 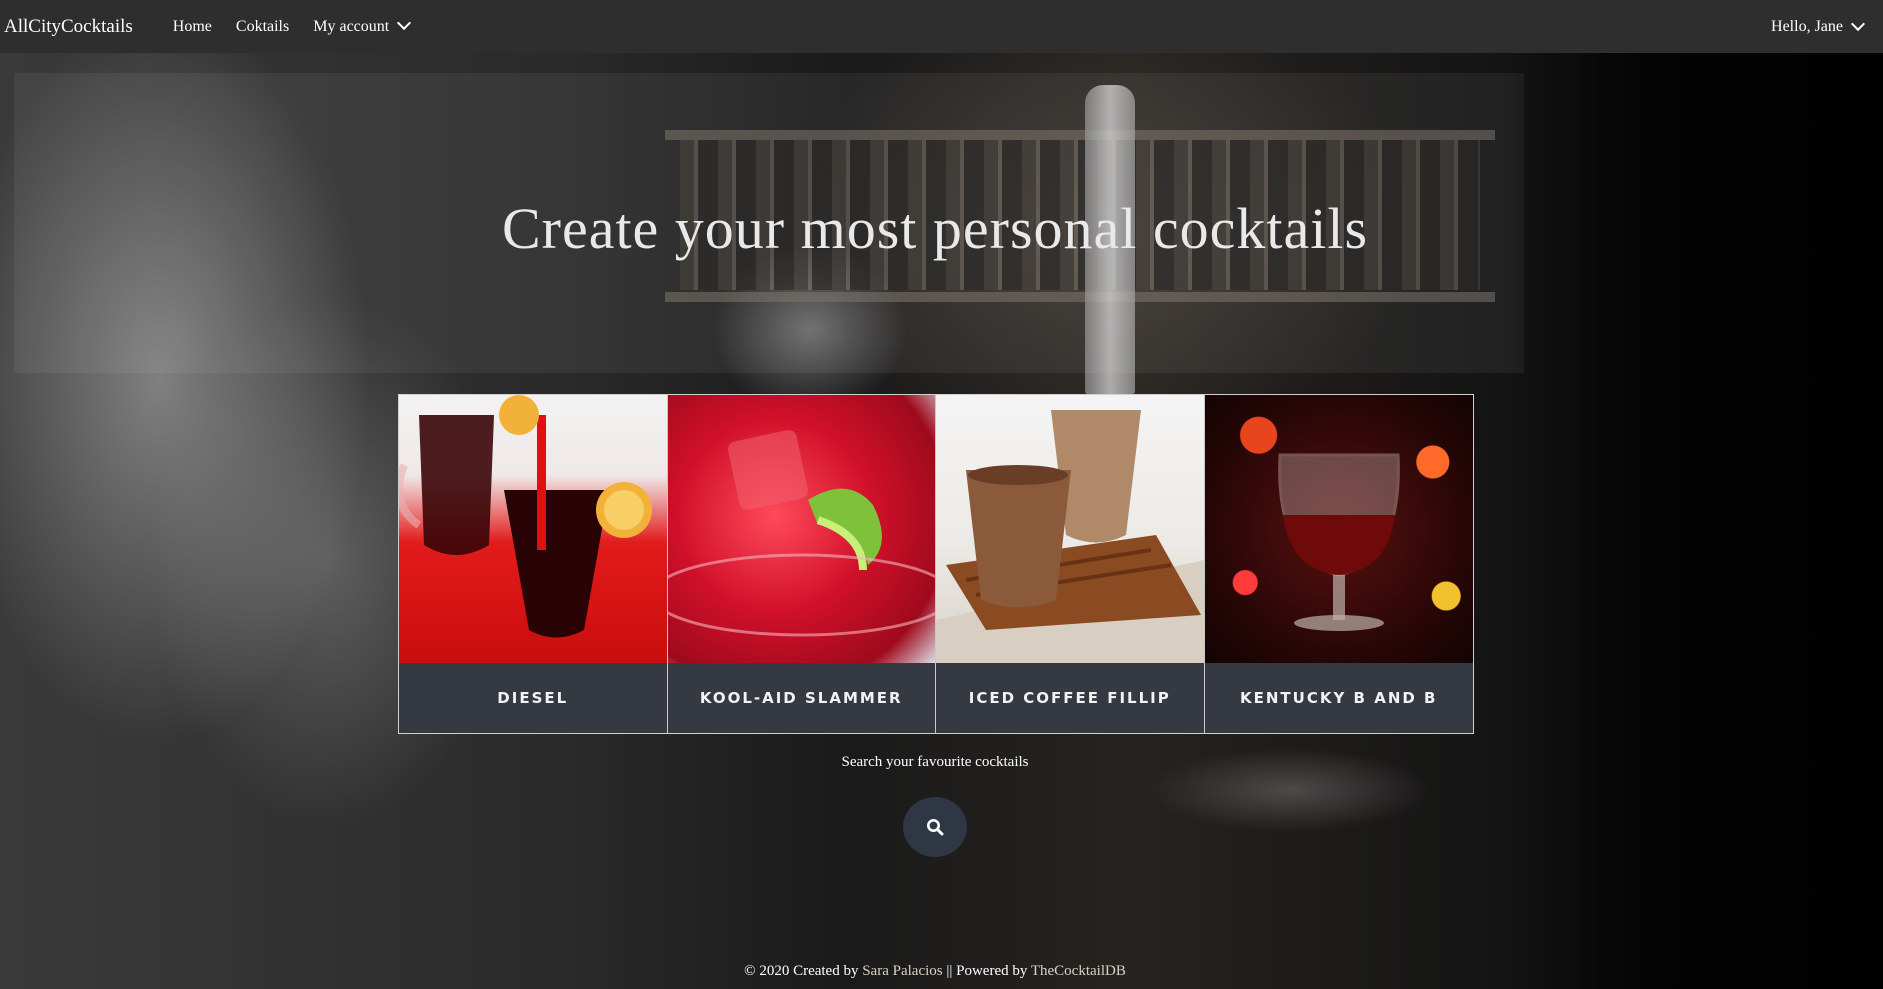 I want to click on cocktail-name: Kool-Aid Slammer, so click(x=801, y=698).